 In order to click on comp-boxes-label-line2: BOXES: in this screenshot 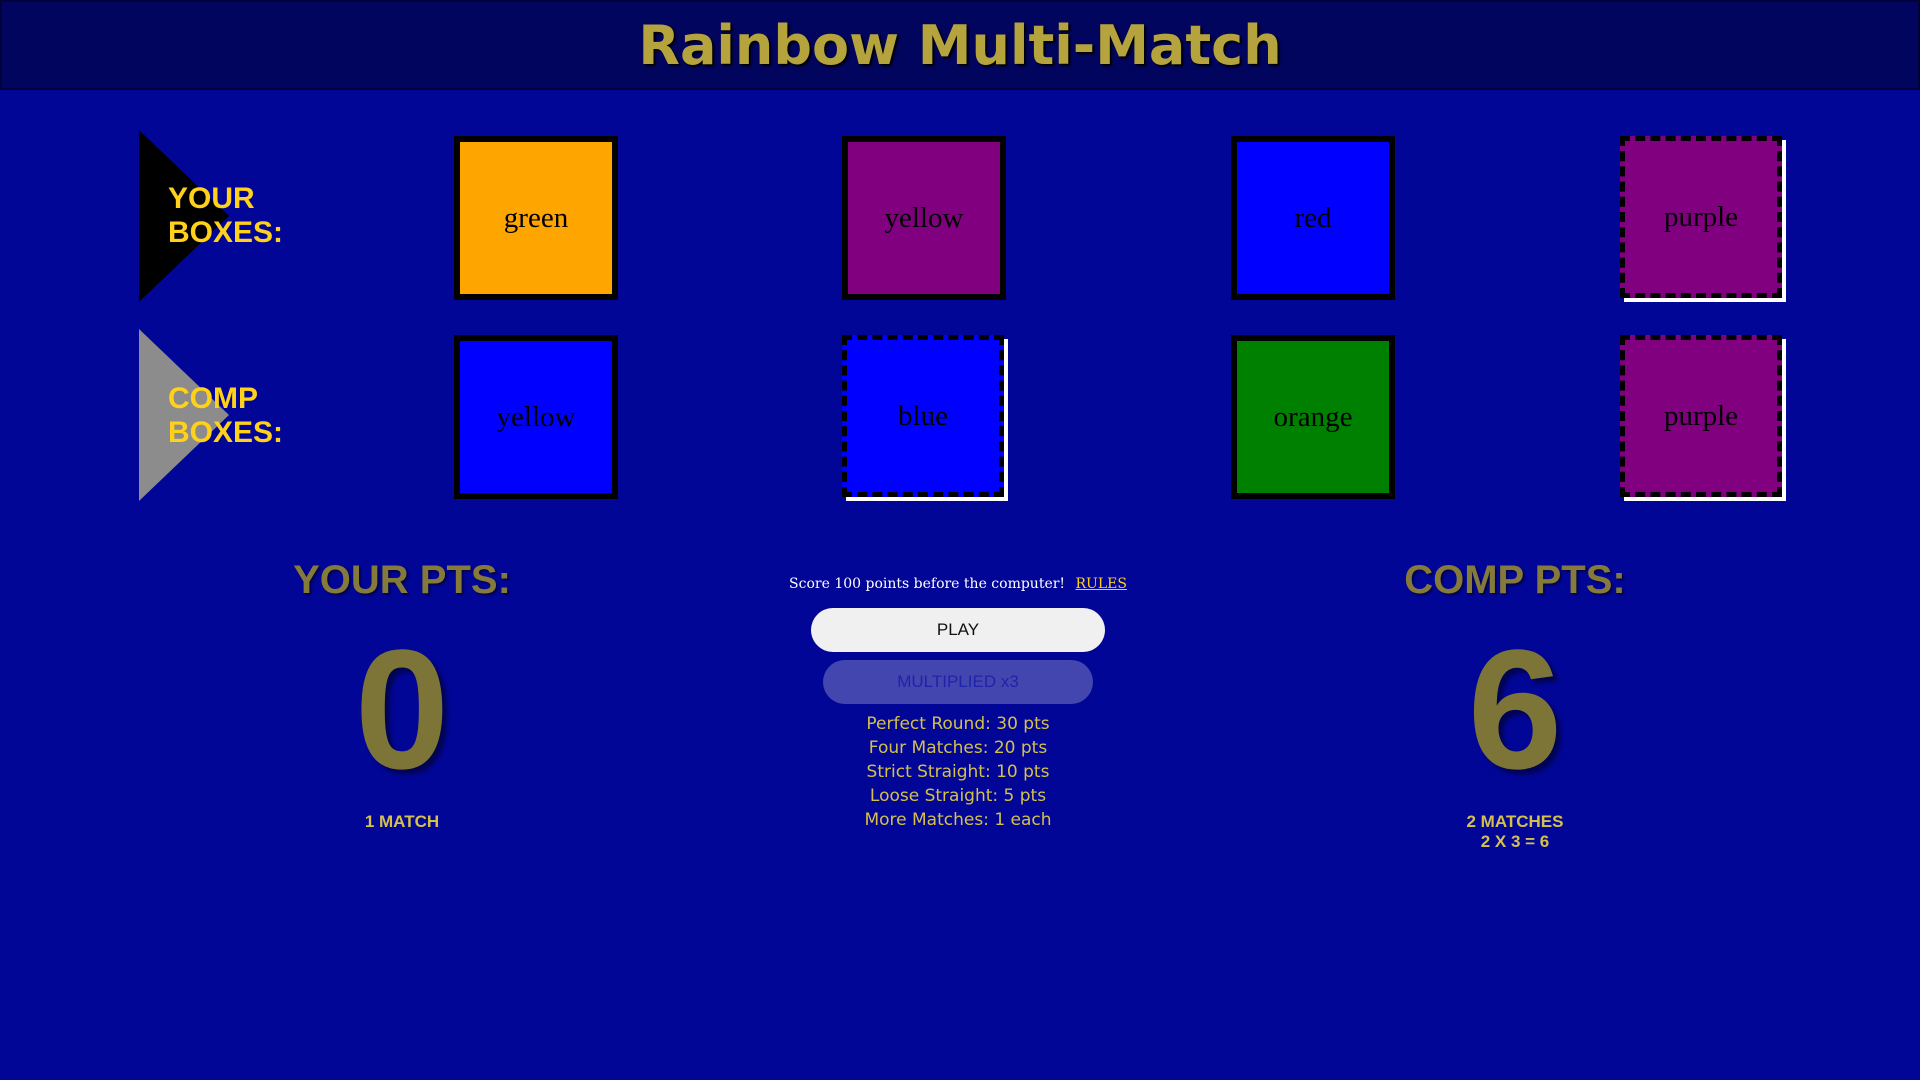, I will do `click(226, 432)`.